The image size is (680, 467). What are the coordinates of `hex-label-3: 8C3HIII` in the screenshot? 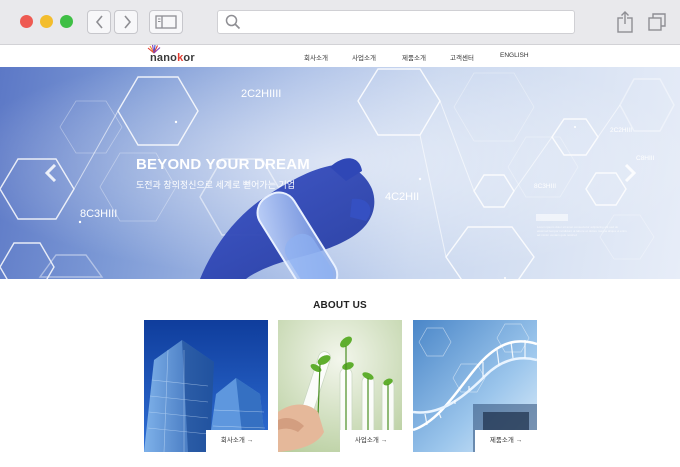 It's located at (99, 214).